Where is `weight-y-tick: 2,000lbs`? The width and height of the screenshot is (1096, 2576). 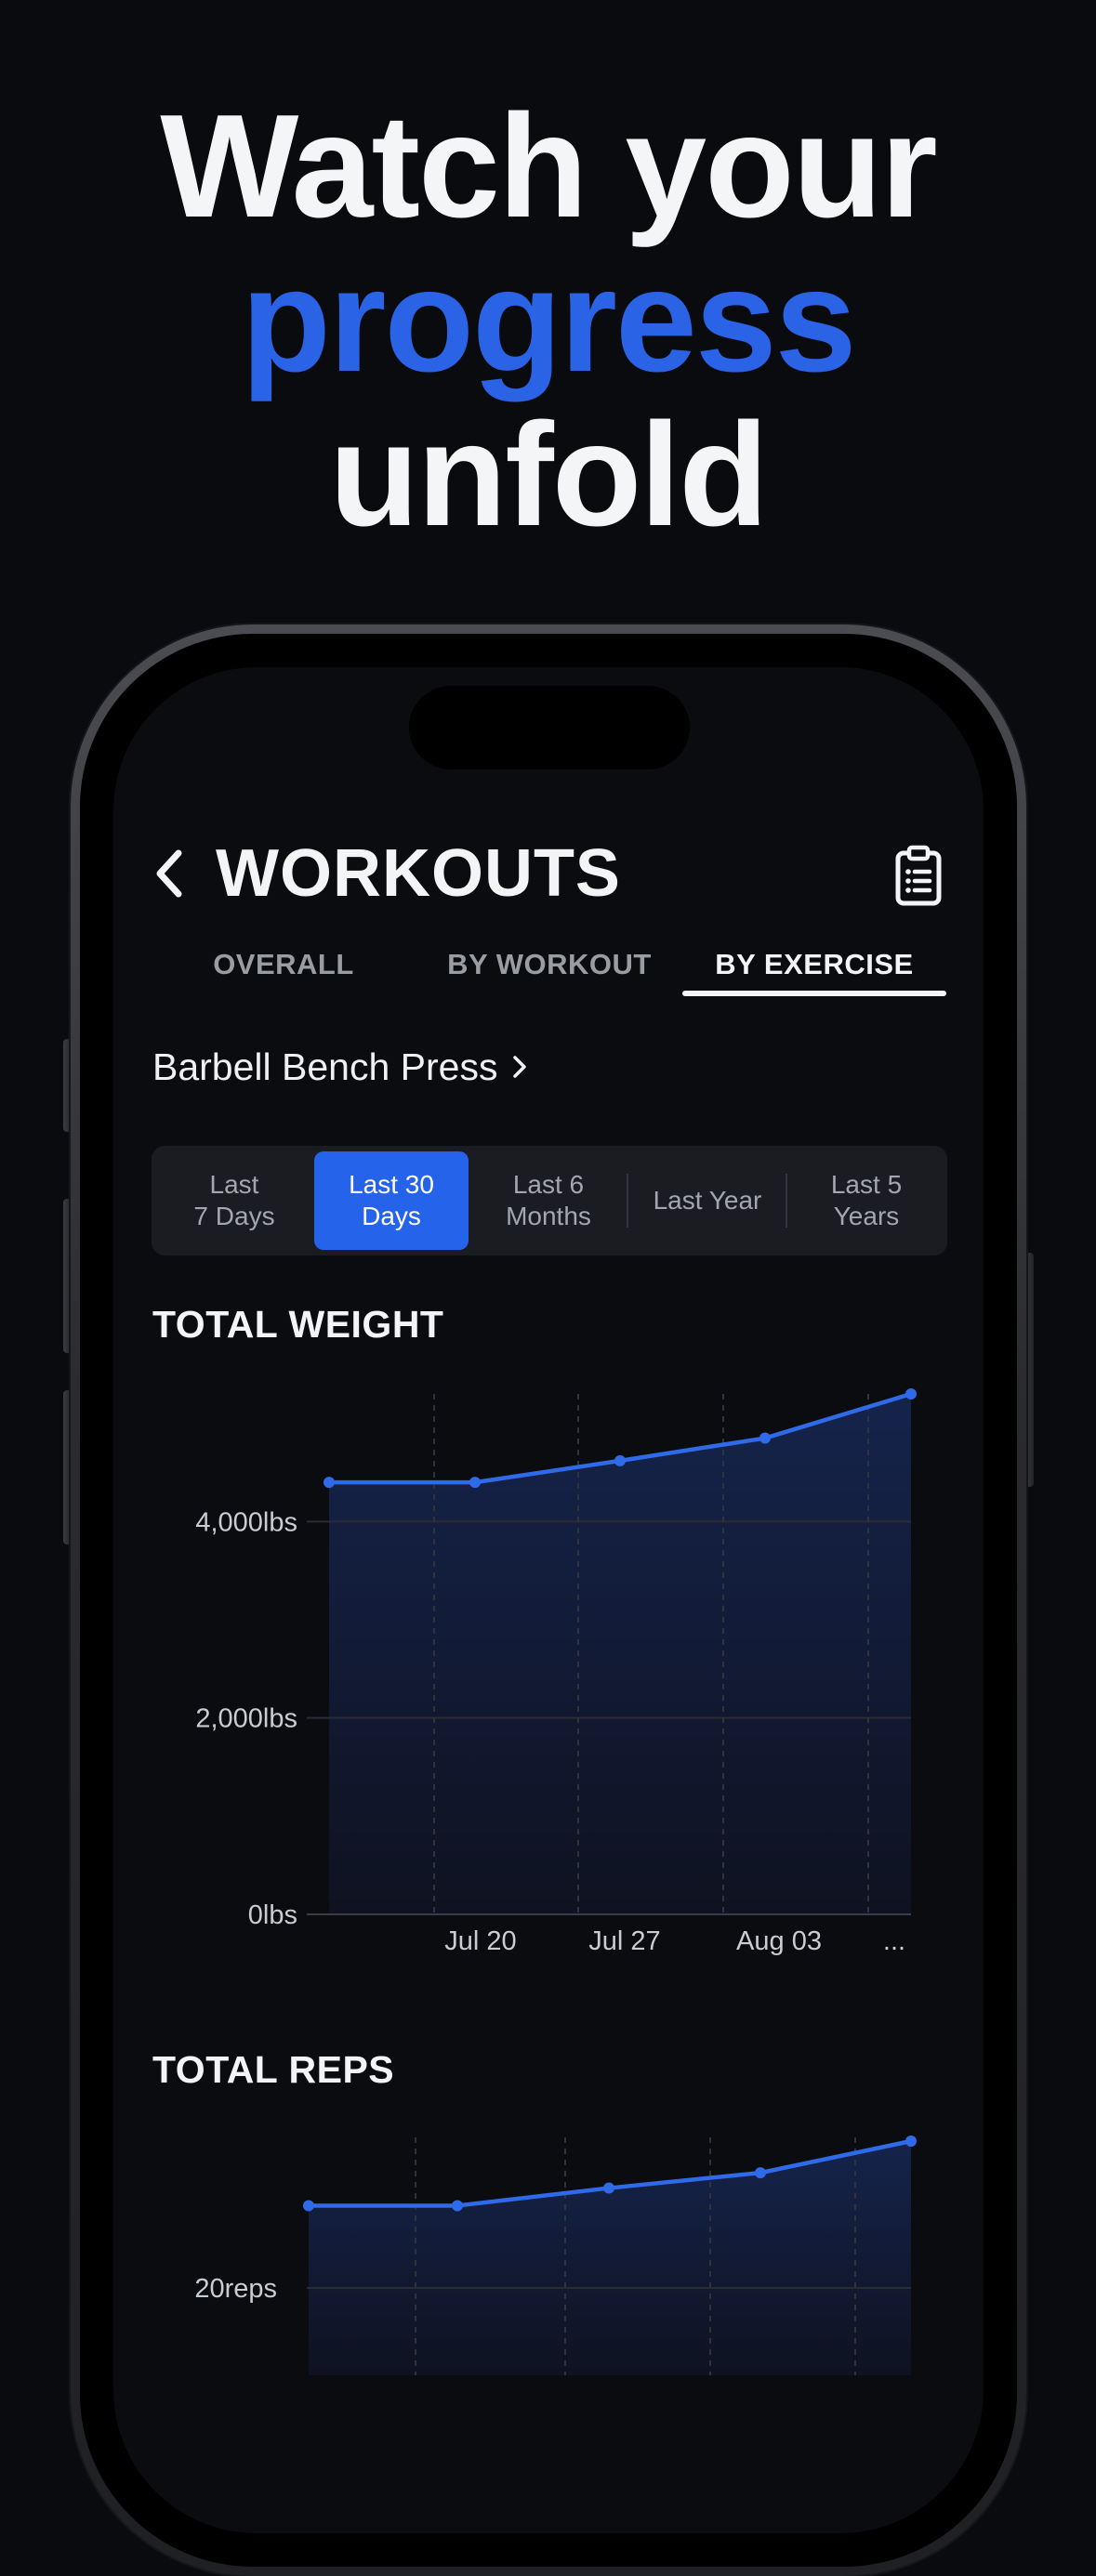
weight-y-tick: 2,000lbs is located at coordinates (246, 1719).